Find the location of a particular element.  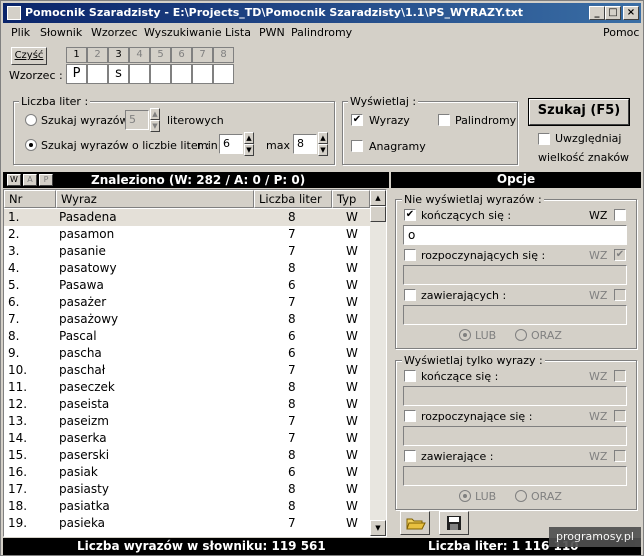

table-row: 16. pasiak 6 W is located at coordinates (187, 472).